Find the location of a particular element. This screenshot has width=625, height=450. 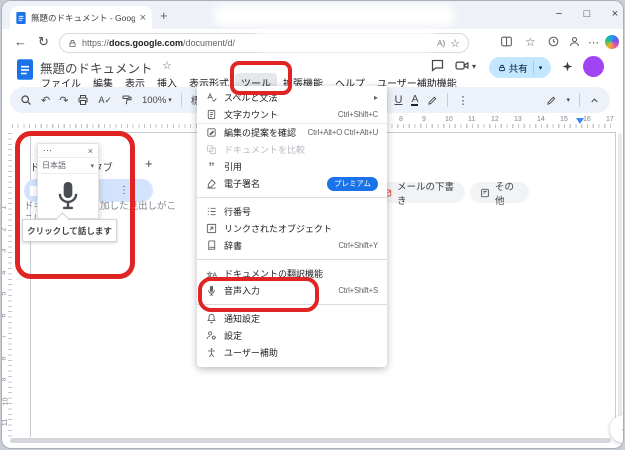

ruler-number: 17 is located at coordinates (610, 119).